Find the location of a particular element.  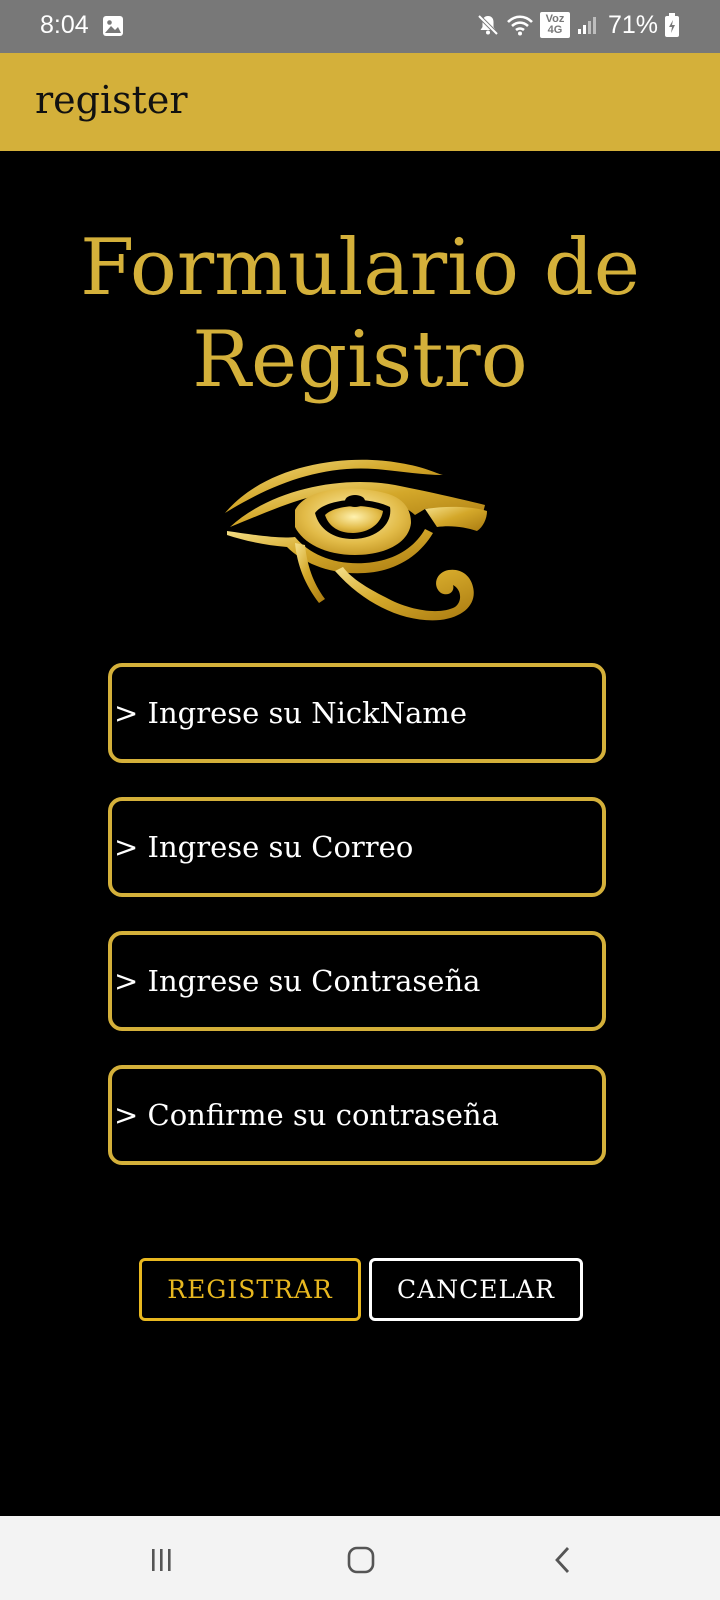

cancel-button: CANCELAR is located at coordinates (476, 1289).